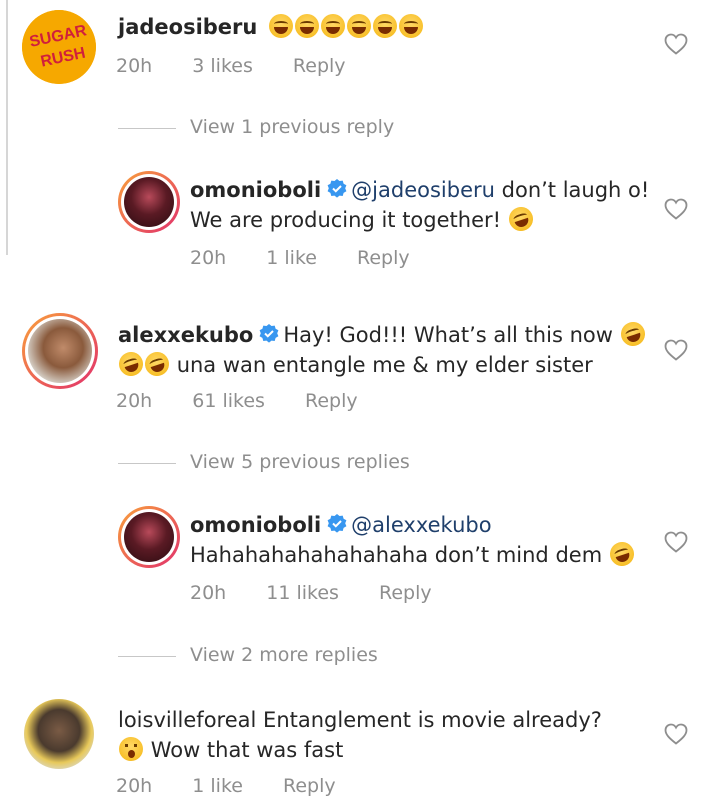 This screenshot has height=800, width=720. What do you see at coordinates (222, 66) in the screenshot?
I see `likes-count: 3 likes` at bounding box center [222, 66].